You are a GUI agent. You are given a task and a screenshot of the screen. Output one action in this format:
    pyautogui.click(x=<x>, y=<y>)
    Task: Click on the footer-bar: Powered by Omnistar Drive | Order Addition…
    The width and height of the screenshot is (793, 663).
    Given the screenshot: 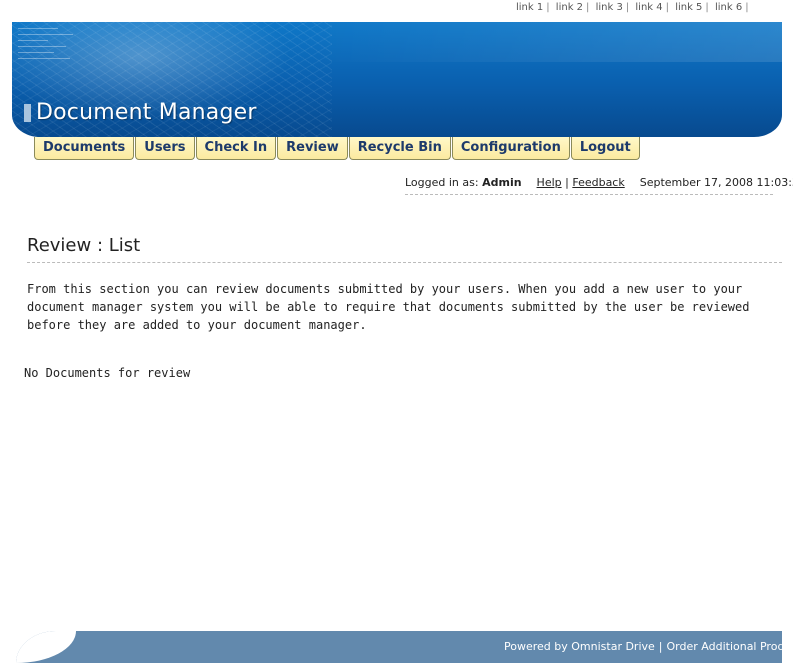 What is the action you would take?
    pyautogui.click(x=399, y=647)
    